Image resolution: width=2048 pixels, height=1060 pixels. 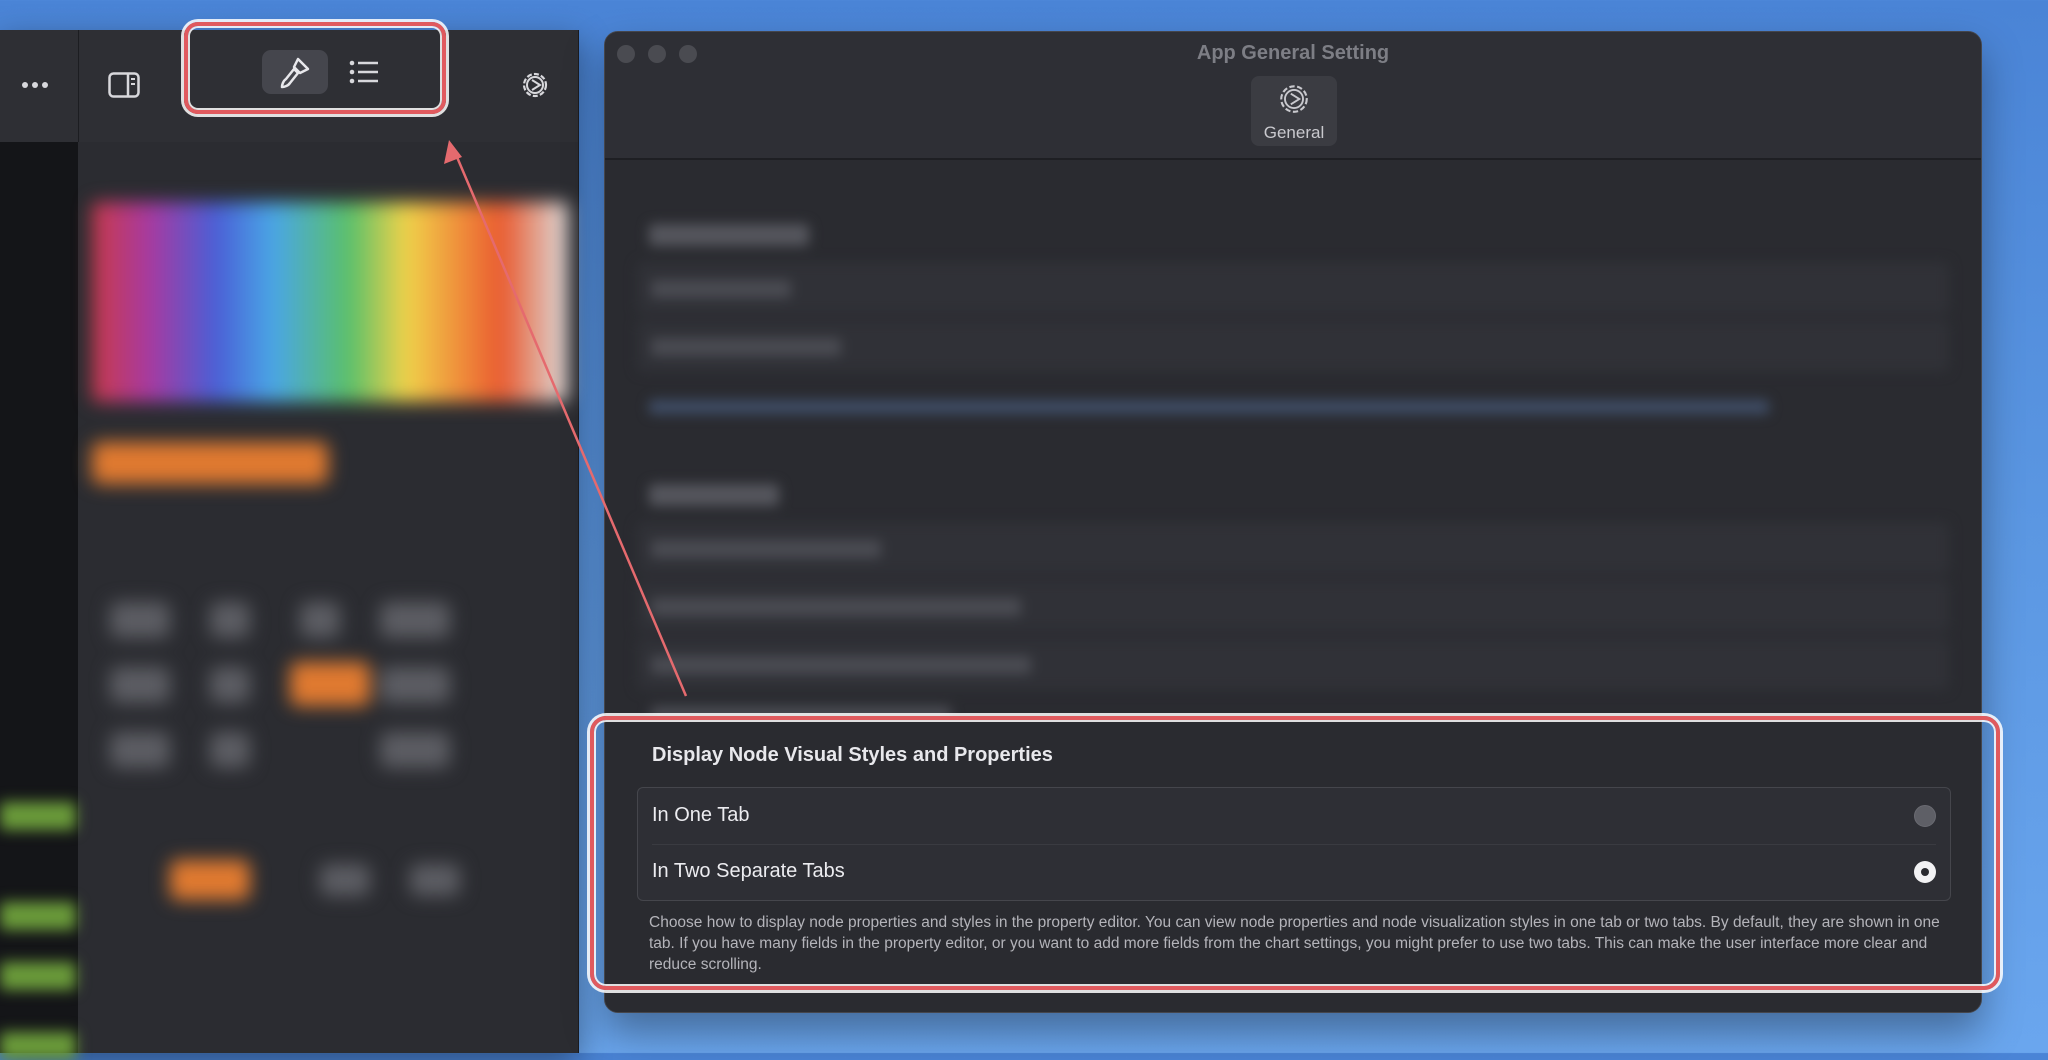 What do you see at coordinates (210, 463) in the screenshot?
I see `color-swatch-selected` at bounding box center [210, 463].